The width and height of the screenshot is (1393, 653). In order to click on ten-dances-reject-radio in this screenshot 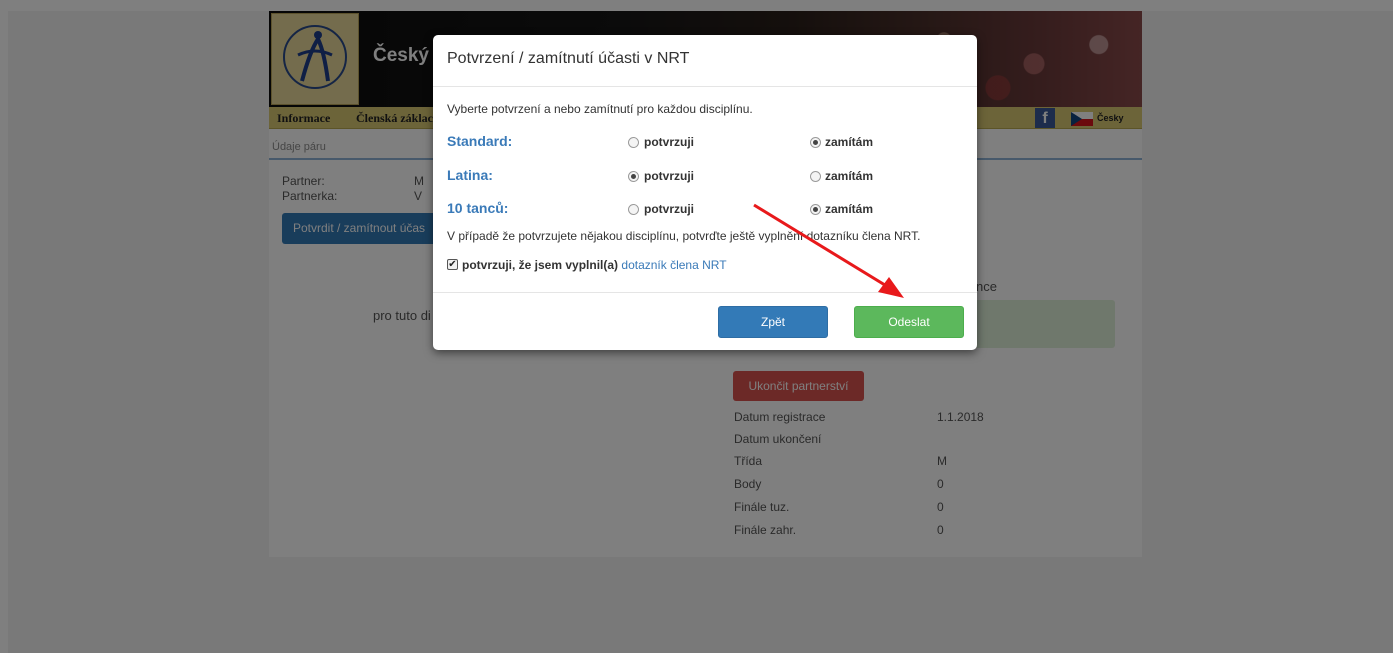, I will do `click(815, 209)`.